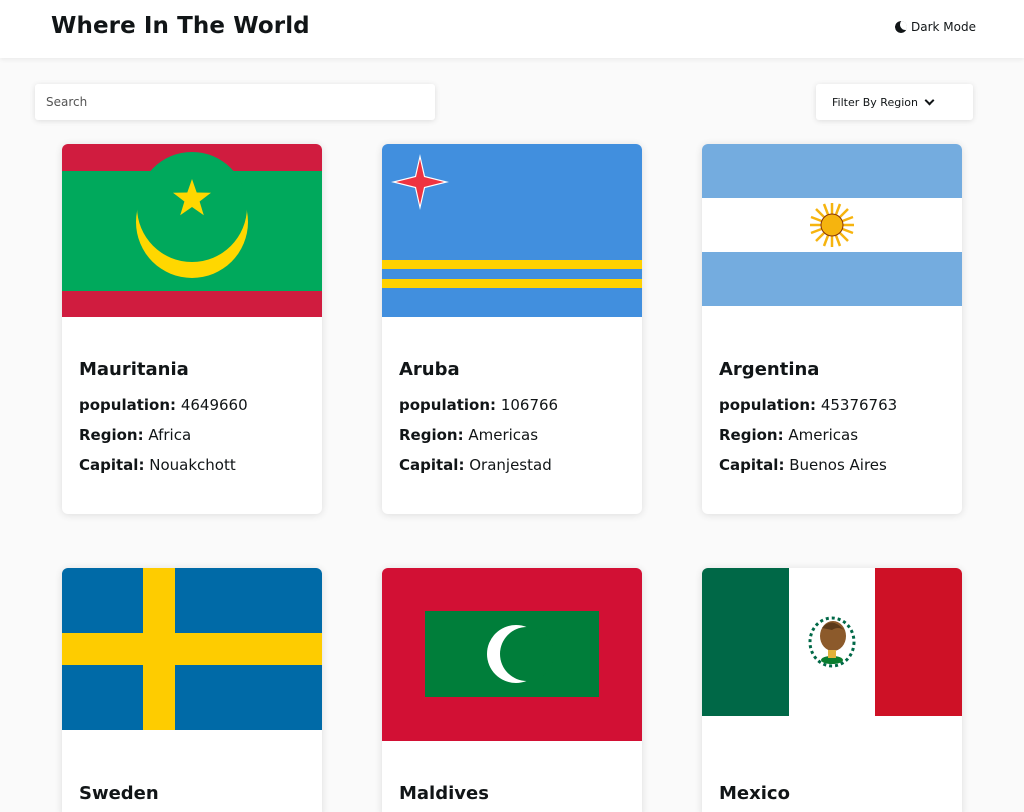 The width and height of the screenshot is (1024, 812). What do you see at coordinates (832, 642) in the screenshot?
I see `flag-mexico` at bounding box center [832, 642].